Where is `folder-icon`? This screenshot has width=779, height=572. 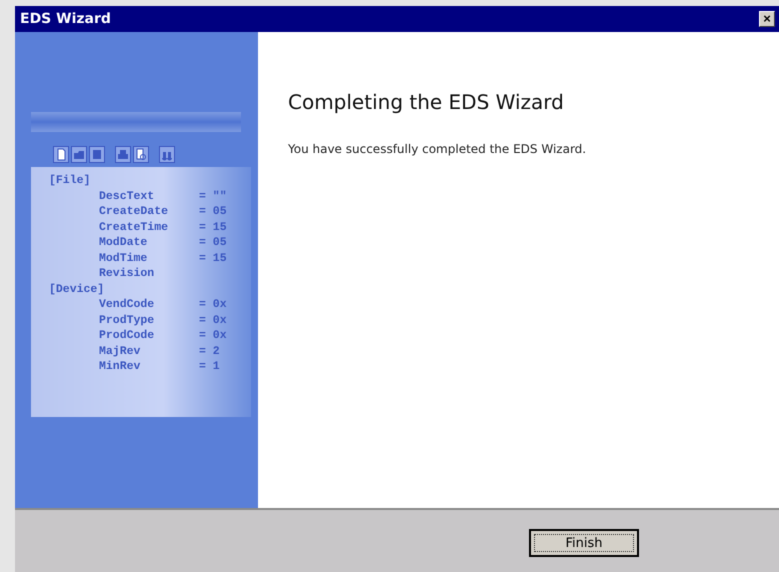 folder-icon is located at coordinates (79, 154).